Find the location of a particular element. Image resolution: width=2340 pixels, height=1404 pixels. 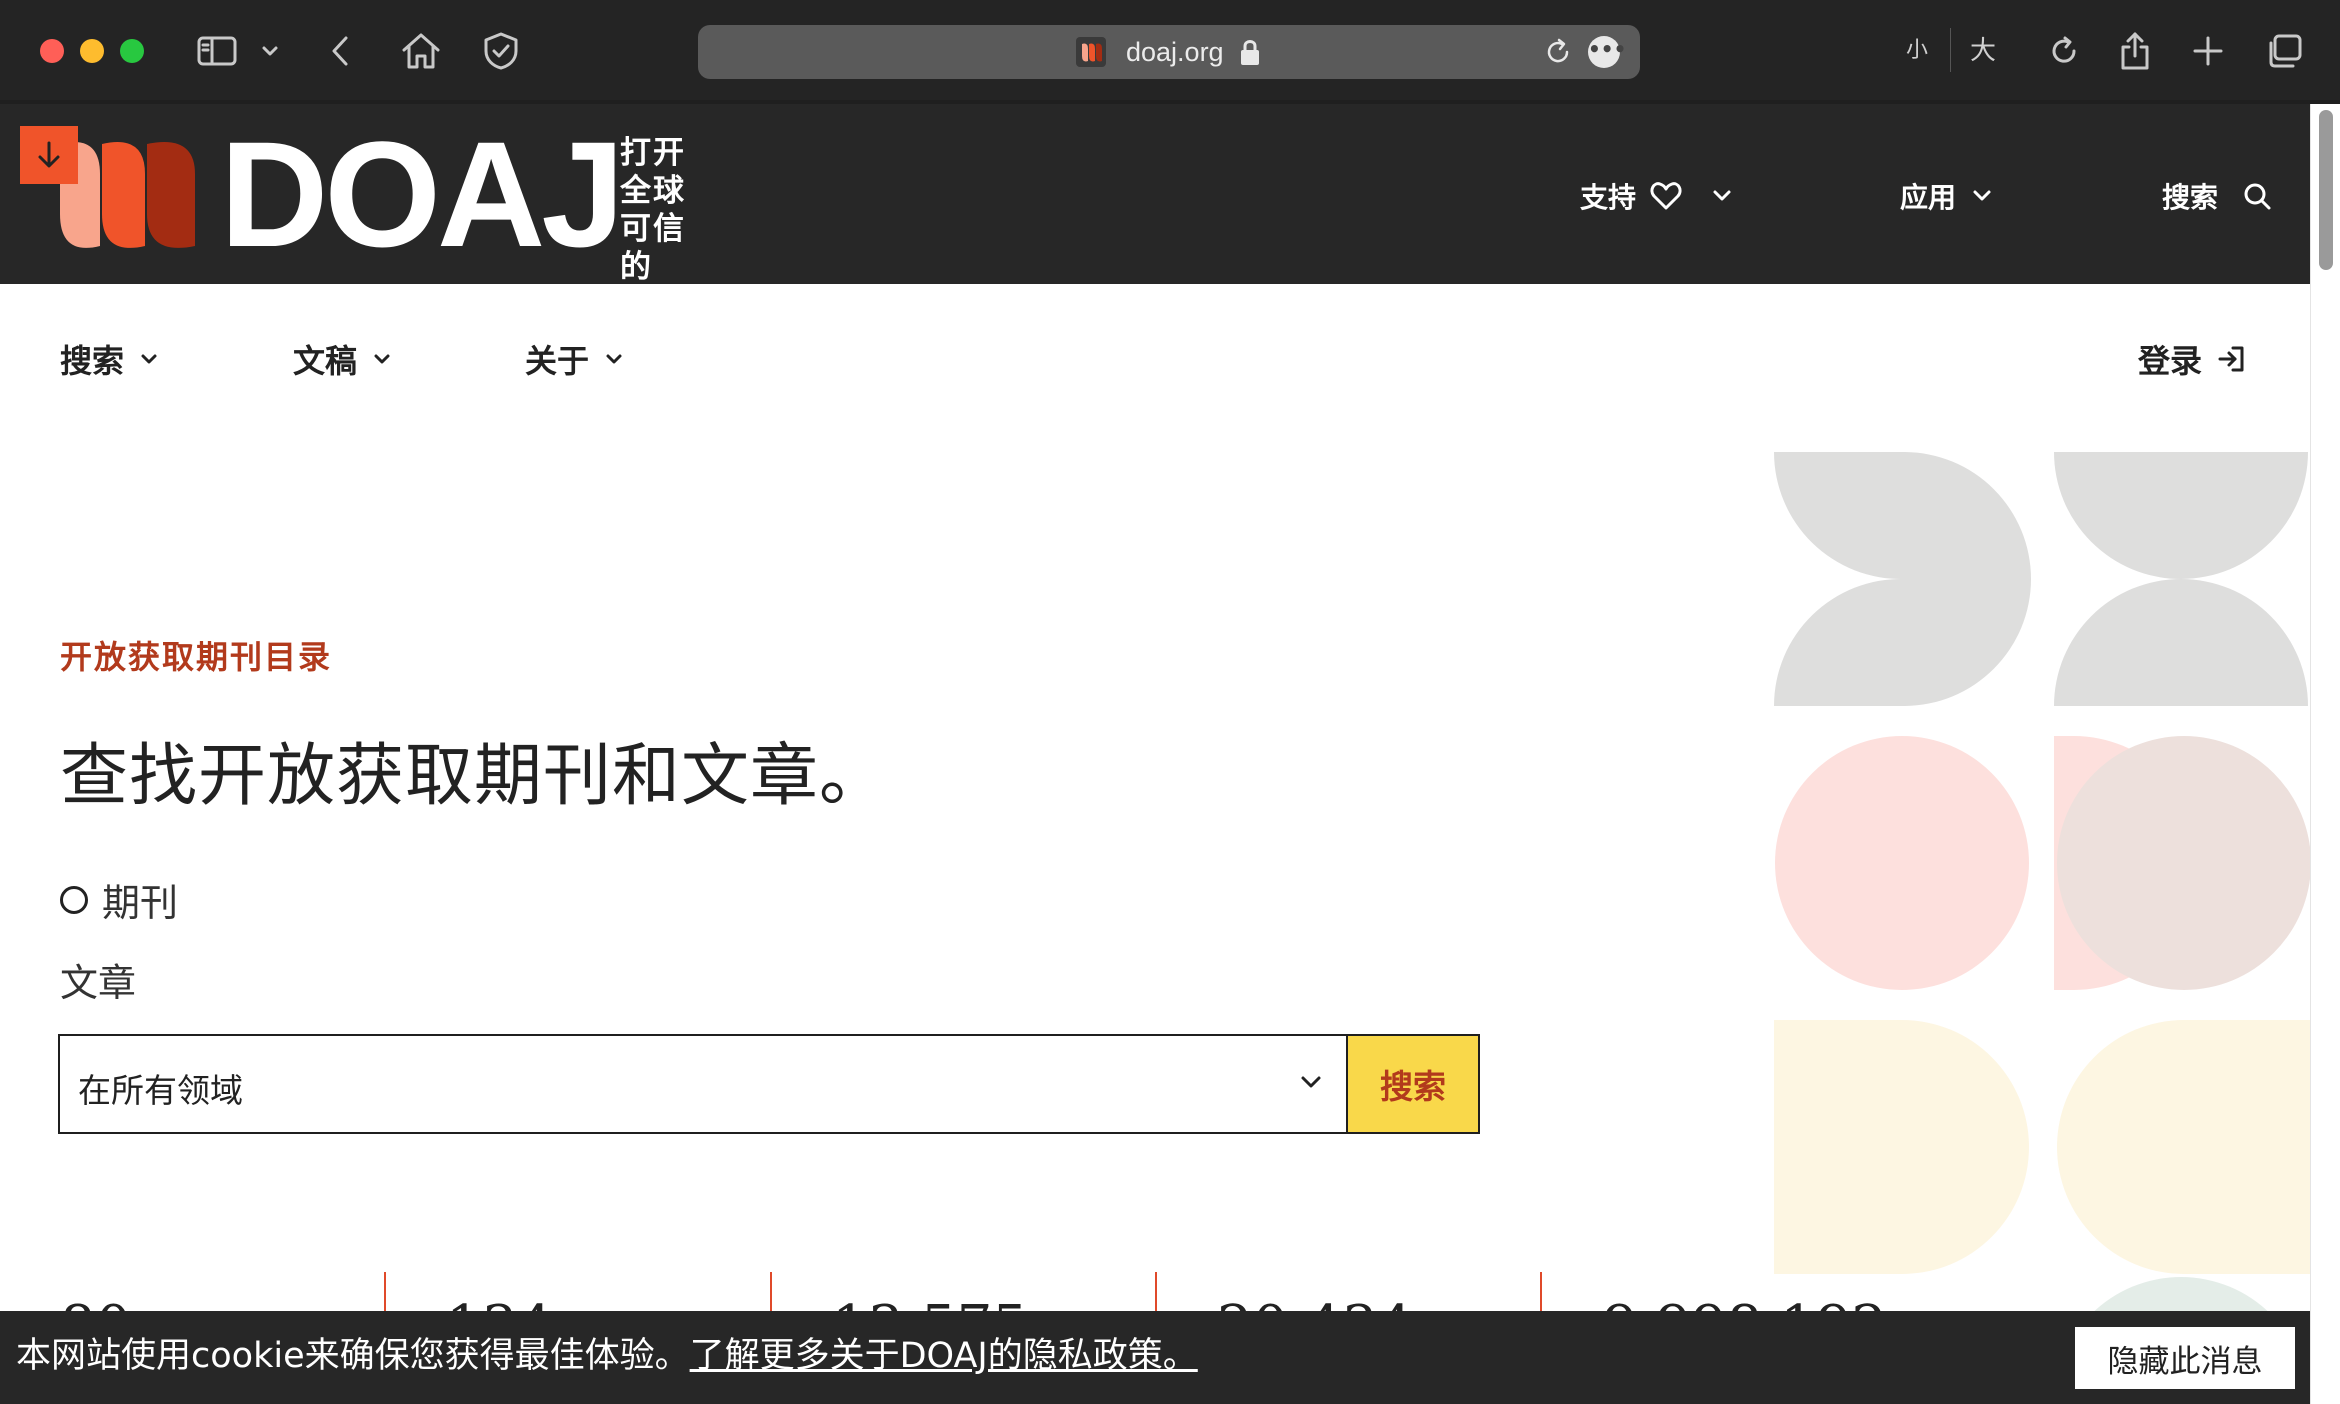

nav-support: 支持 is located at coordinates (1657, 196).